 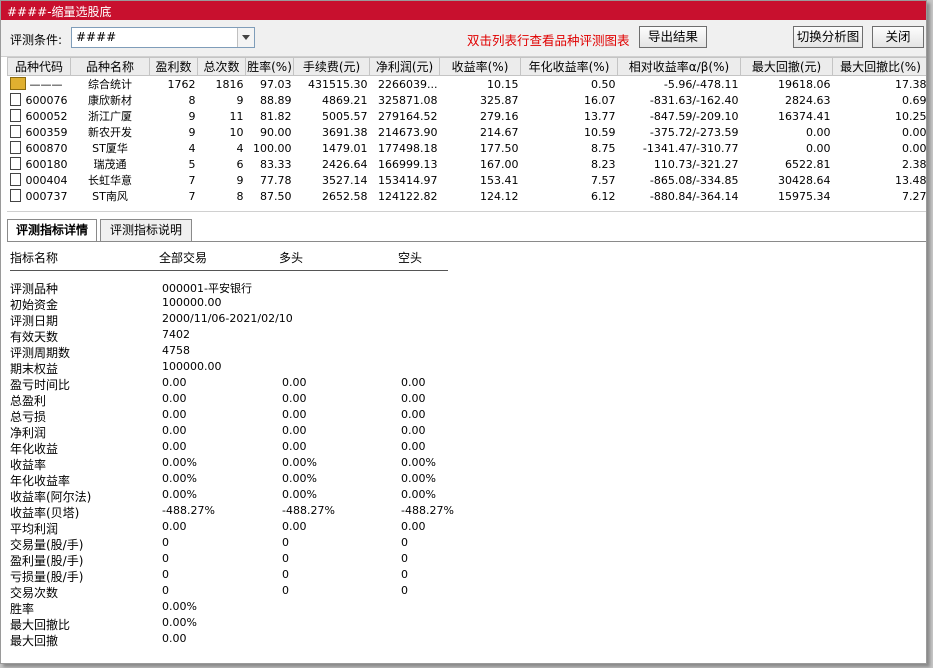 I want to click on table-cell: -375.72/-273.59, so click(x=694, y=132).